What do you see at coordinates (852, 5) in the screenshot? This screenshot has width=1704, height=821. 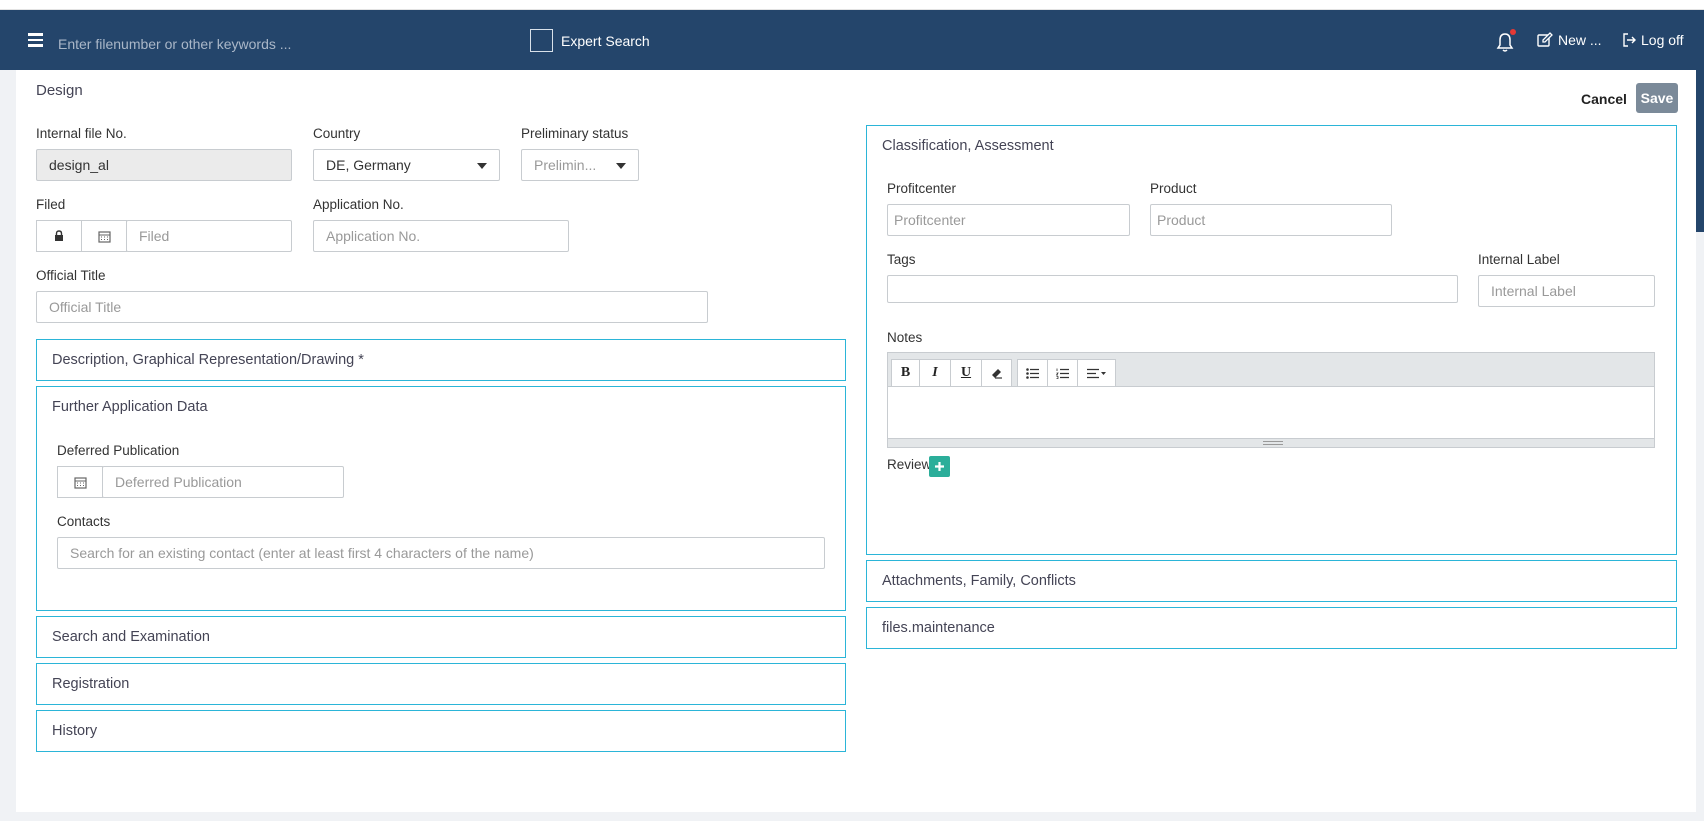 I see `top-strip` at bounding box center [852, 5].